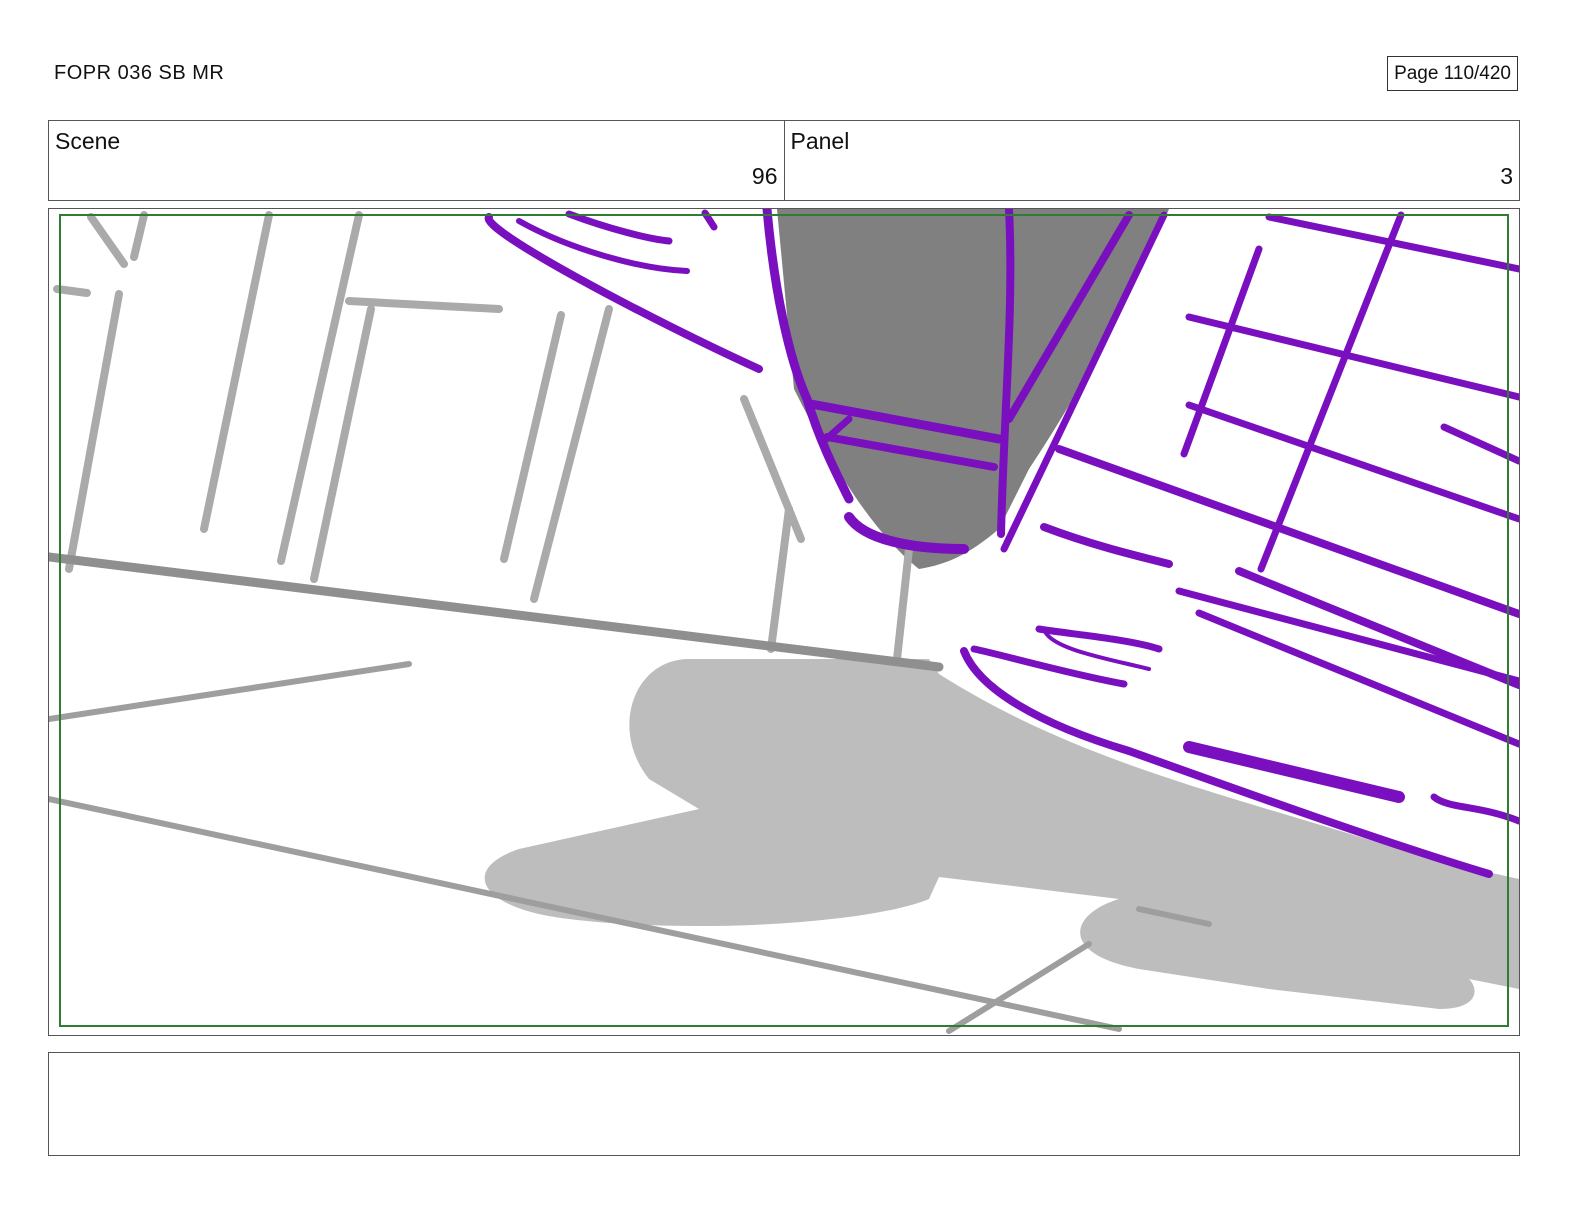 This screenshot has width=1584, height=1224. What do you see at coordinates (1506, 176) in the screenshot?
I see `panel-number: 3` at bounding box center [1506, 176].